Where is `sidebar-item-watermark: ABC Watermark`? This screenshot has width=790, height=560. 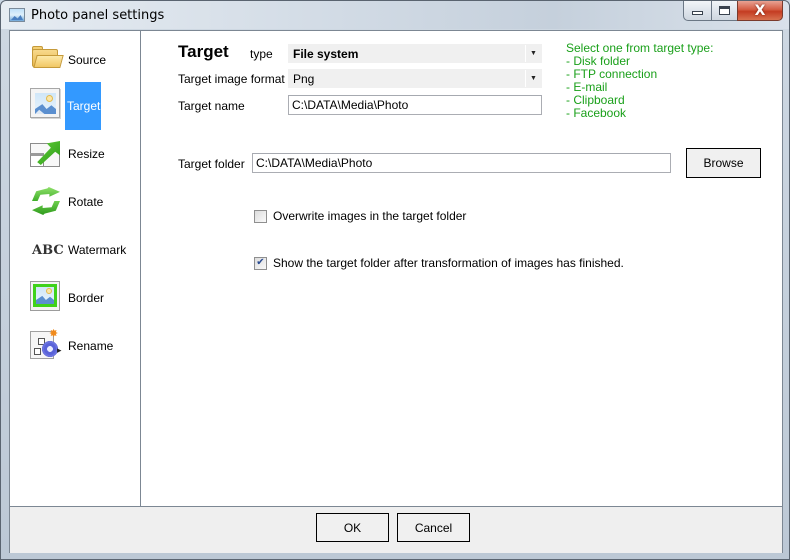
sidebar-item-watermark: ABC Watermark is located at coordinates (75, 251).